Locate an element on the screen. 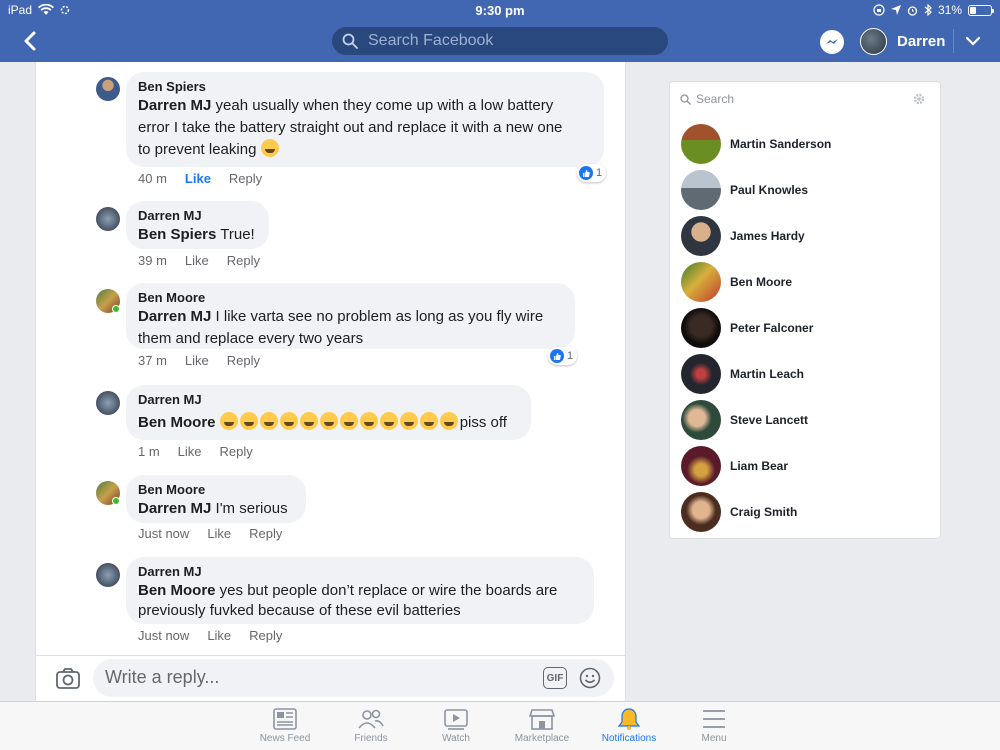 This screenshot has height=750, width=1000. contact-name: Steve Lancett is located at coordinates (769, 420).